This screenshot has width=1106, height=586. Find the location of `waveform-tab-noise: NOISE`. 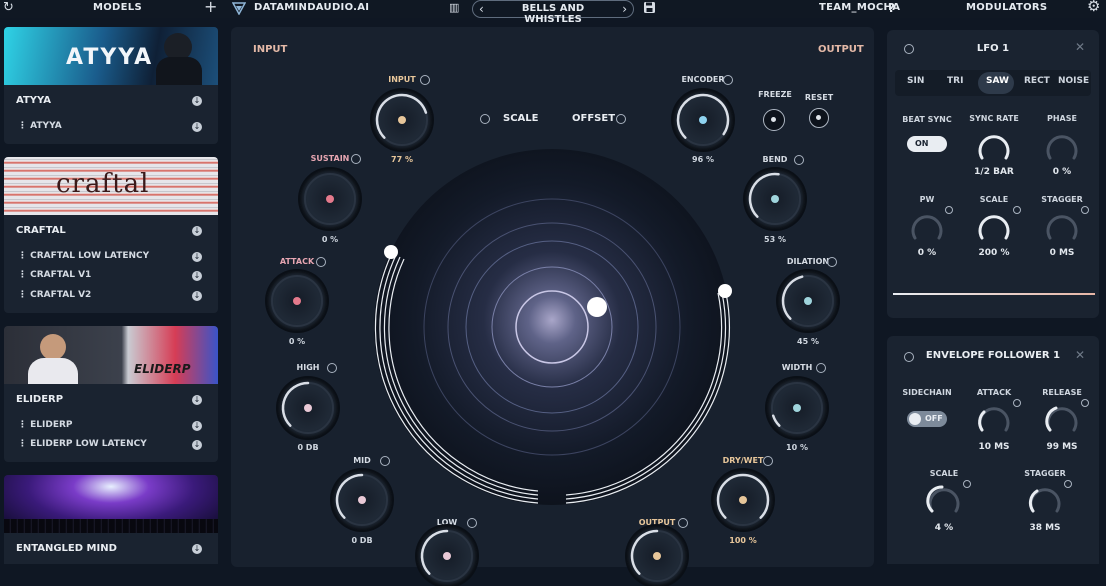

waveform-tab-noise: NOISE is located at coordinates (1073, 81).